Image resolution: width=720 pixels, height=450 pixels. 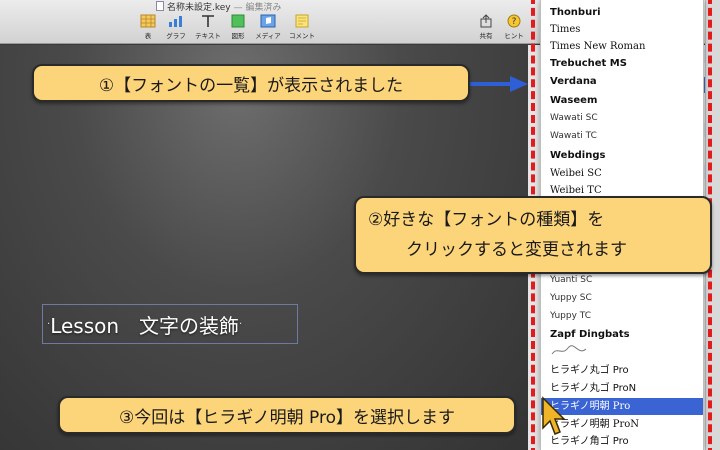 What do you see at coordinates (622, 155) in the screenshot?
I see `font-list-item: Webdings` at bounding box center [622, 155].